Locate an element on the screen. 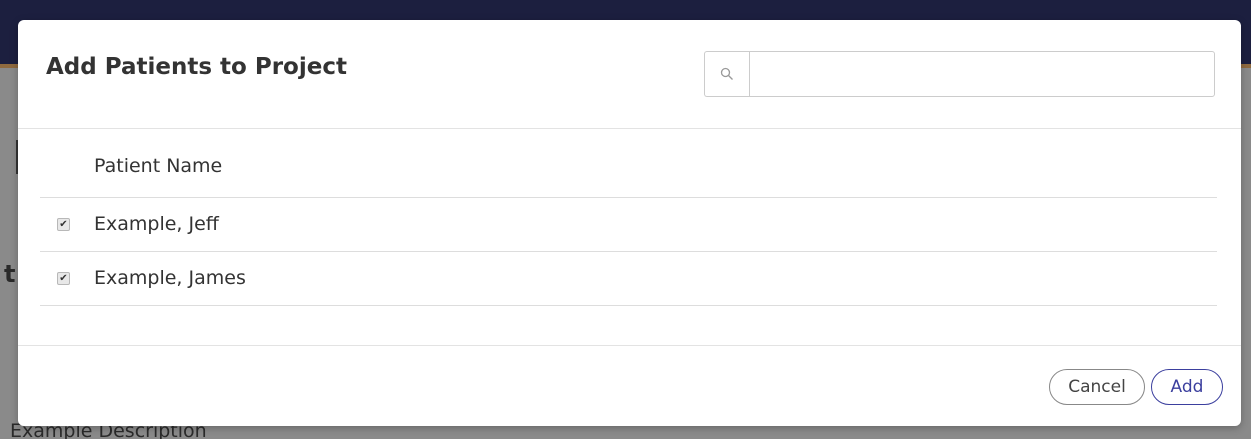 The image size is (1251, 439). background-heading: t is located at coordinates (10, 274).